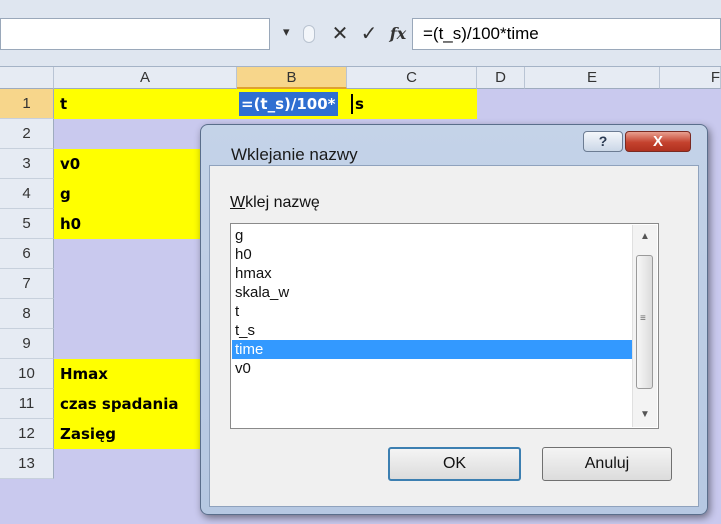 The width and height of the screenshot is (721, 524). I want to click on list-item: h0, so click(439, 254).